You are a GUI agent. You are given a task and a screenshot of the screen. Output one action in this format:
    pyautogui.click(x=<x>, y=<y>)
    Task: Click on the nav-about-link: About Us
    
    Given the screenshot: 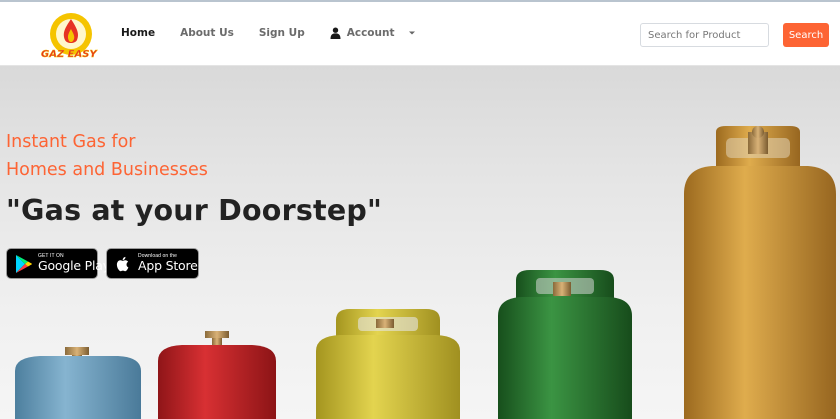 What is the action you would take?
    pyautogui.click(x=207, y=33)
    